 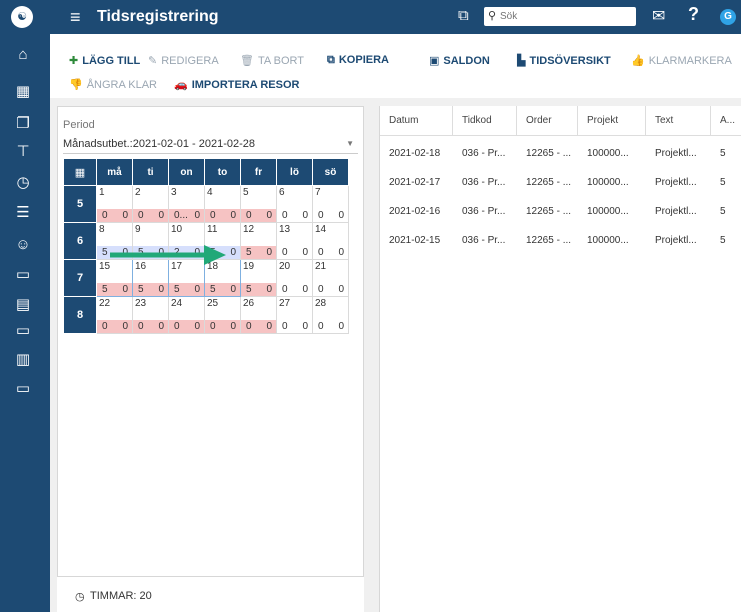 What do you see at coordinates (222, 204) in the screenshot?
I see `calendar-day: 400` at bounding box center [222, 204].